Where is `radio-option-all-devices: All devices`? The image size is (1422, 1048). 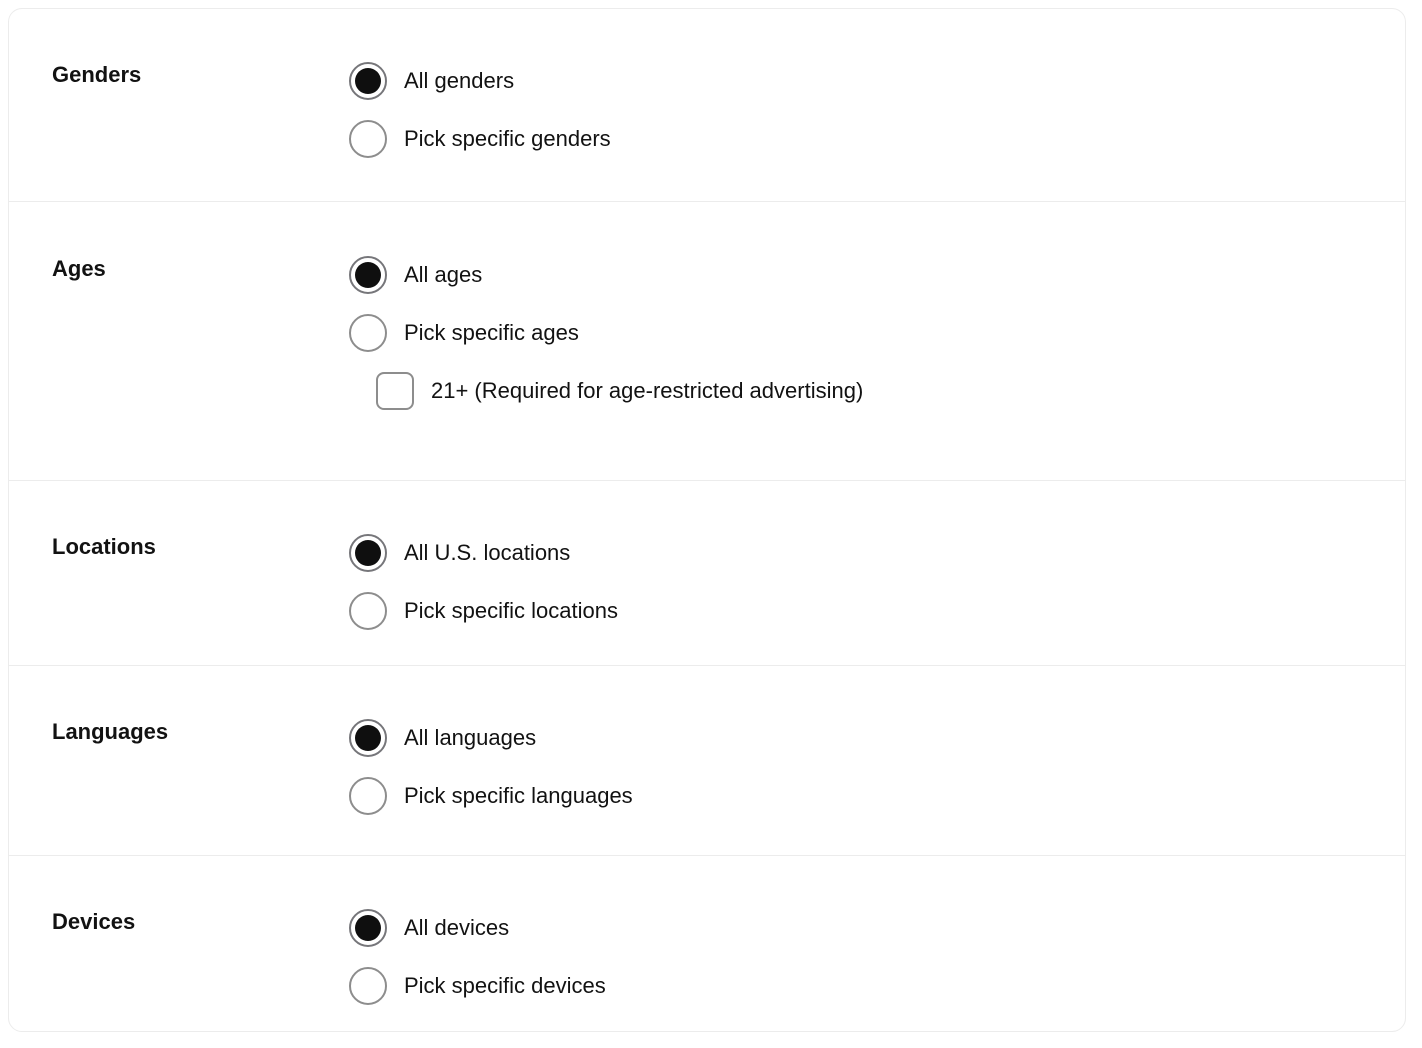 radio-option-all-devices: All devices is located at coordinates (877, 928).